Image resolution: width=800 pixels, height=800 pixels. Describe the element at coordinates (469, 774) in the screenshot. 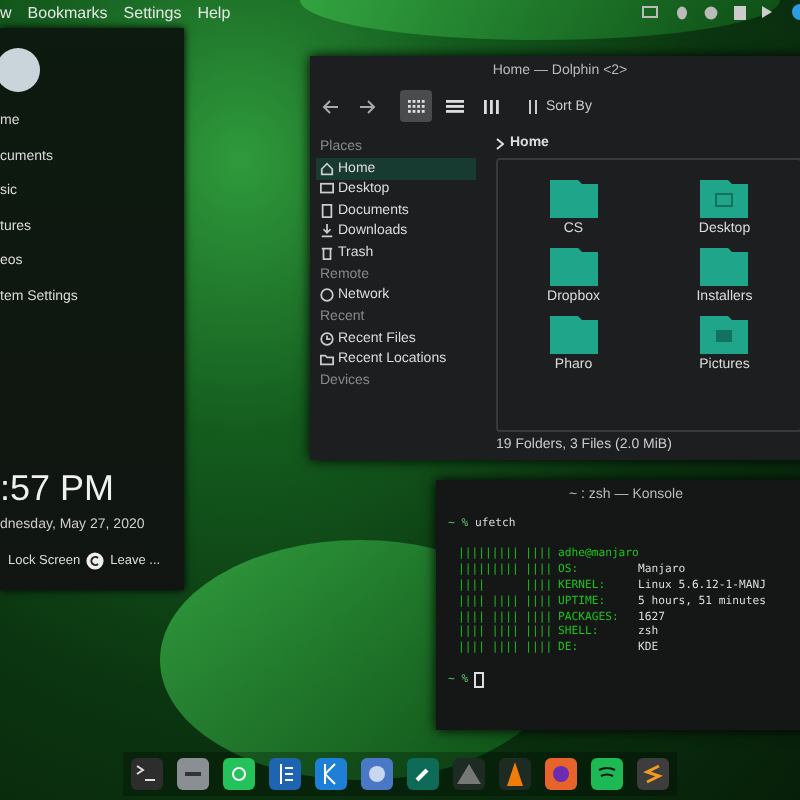

I see `mountain-icon` at that location.